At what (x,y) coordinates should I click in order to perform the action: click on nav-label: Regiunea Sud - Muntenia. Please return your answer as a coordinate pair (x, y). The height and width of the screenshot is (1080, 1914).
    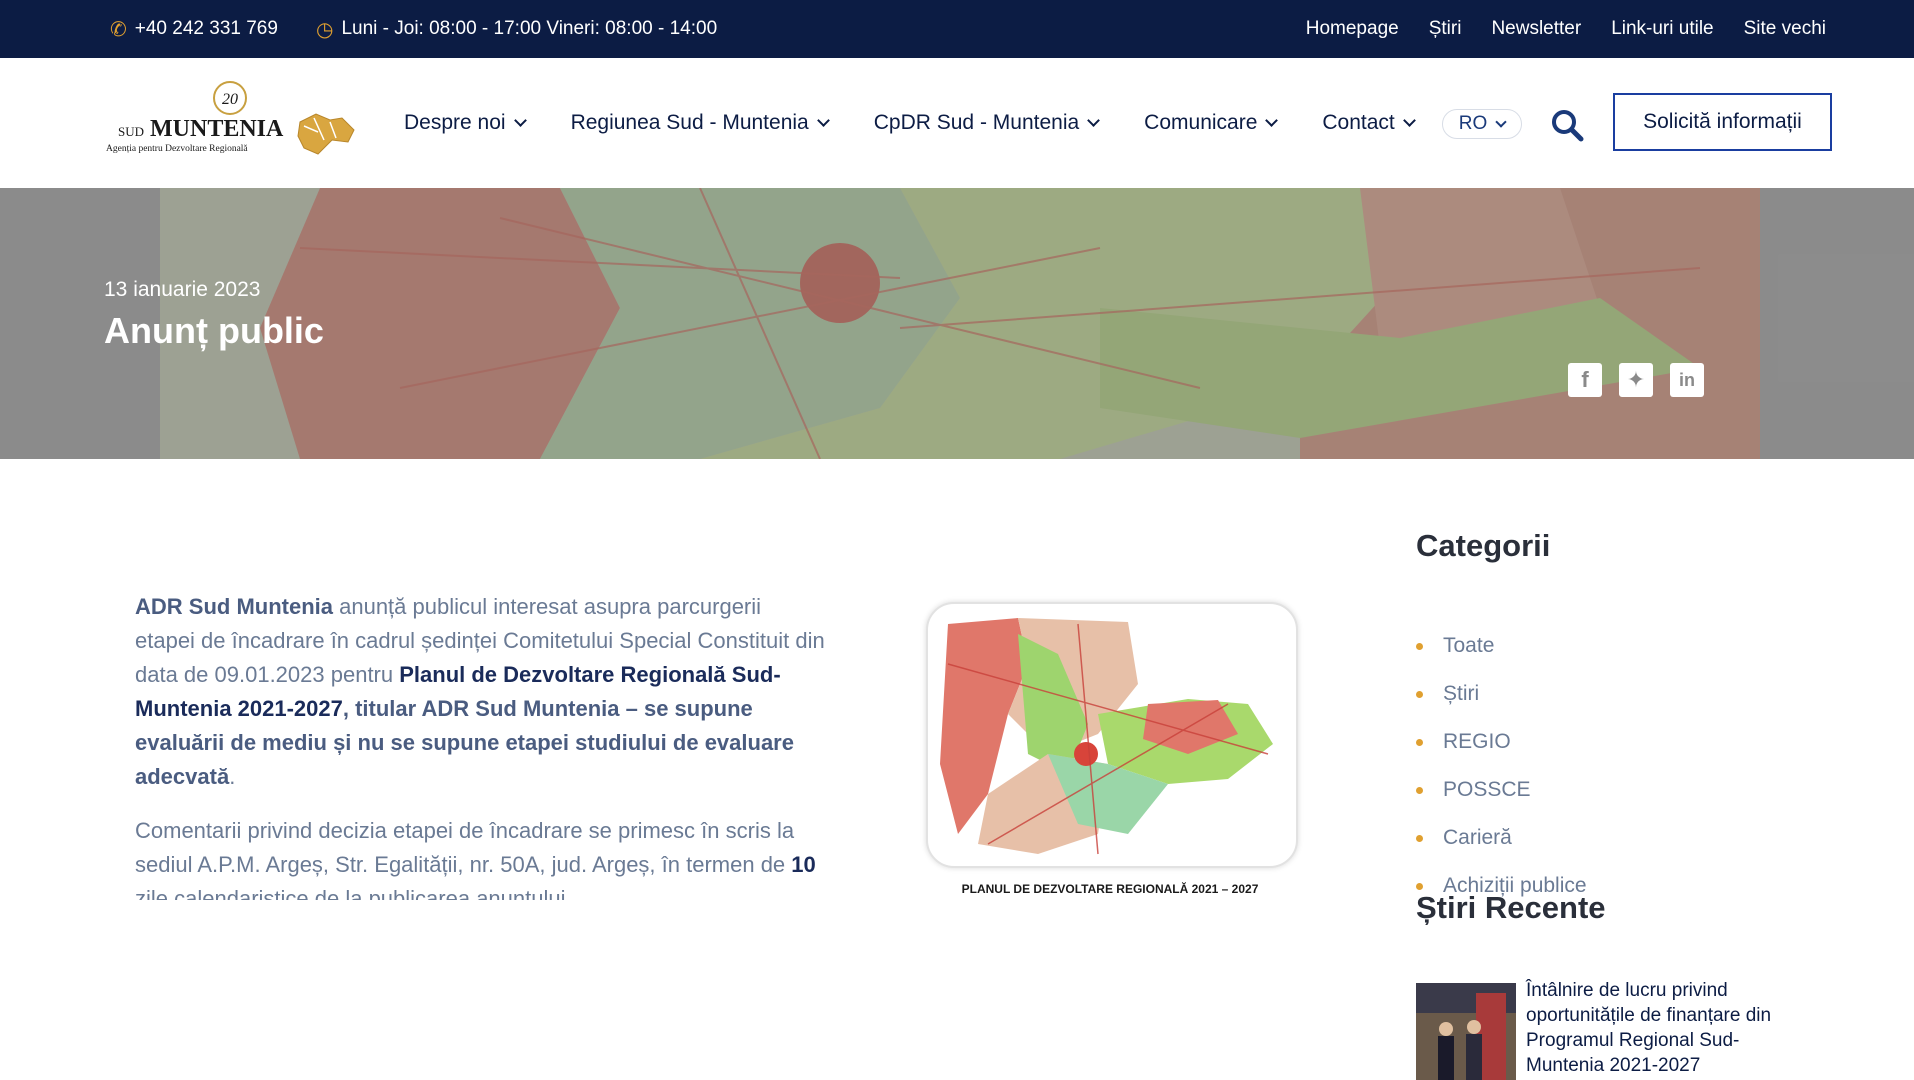
    Looking at the image, I should click on (689, 122).